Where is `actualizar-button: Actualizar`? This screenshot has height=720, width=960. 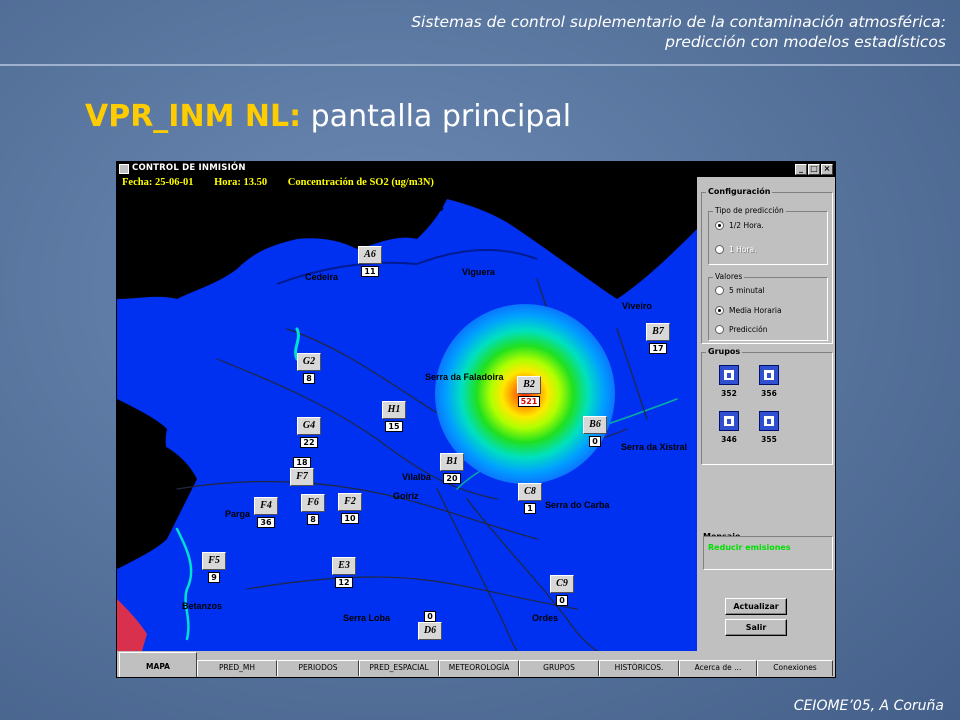 actualizar-button: Actualizar is located at coordinates (756, 606).